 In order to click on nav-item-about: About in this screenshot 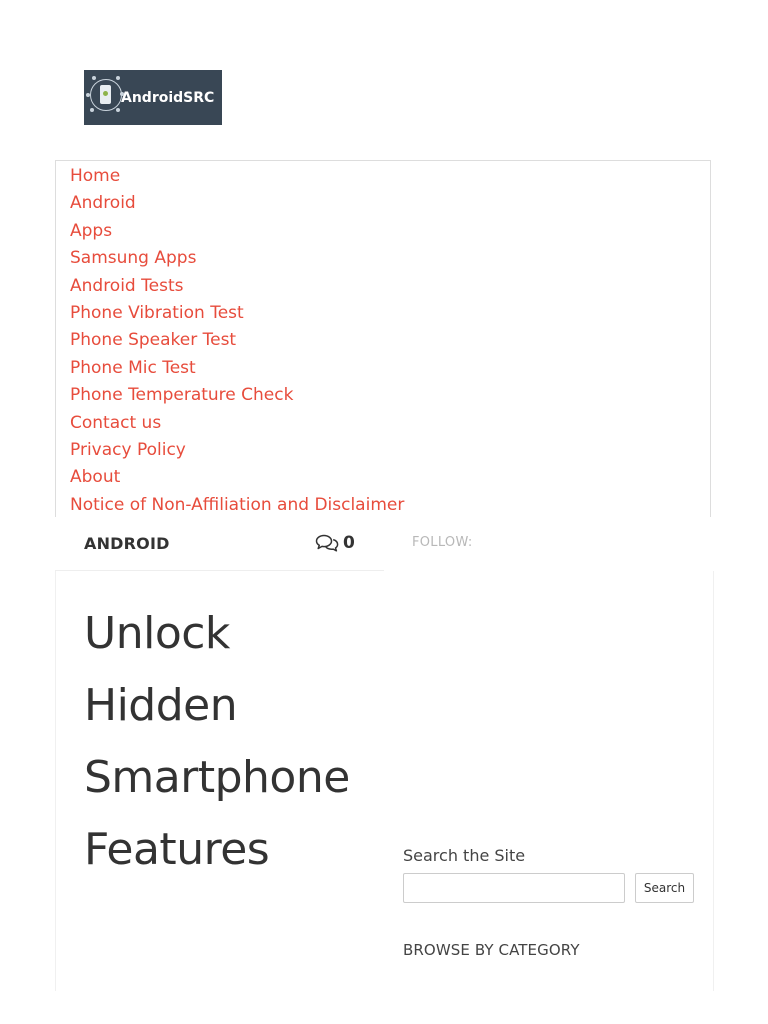, I will do `click(390, 477)`.